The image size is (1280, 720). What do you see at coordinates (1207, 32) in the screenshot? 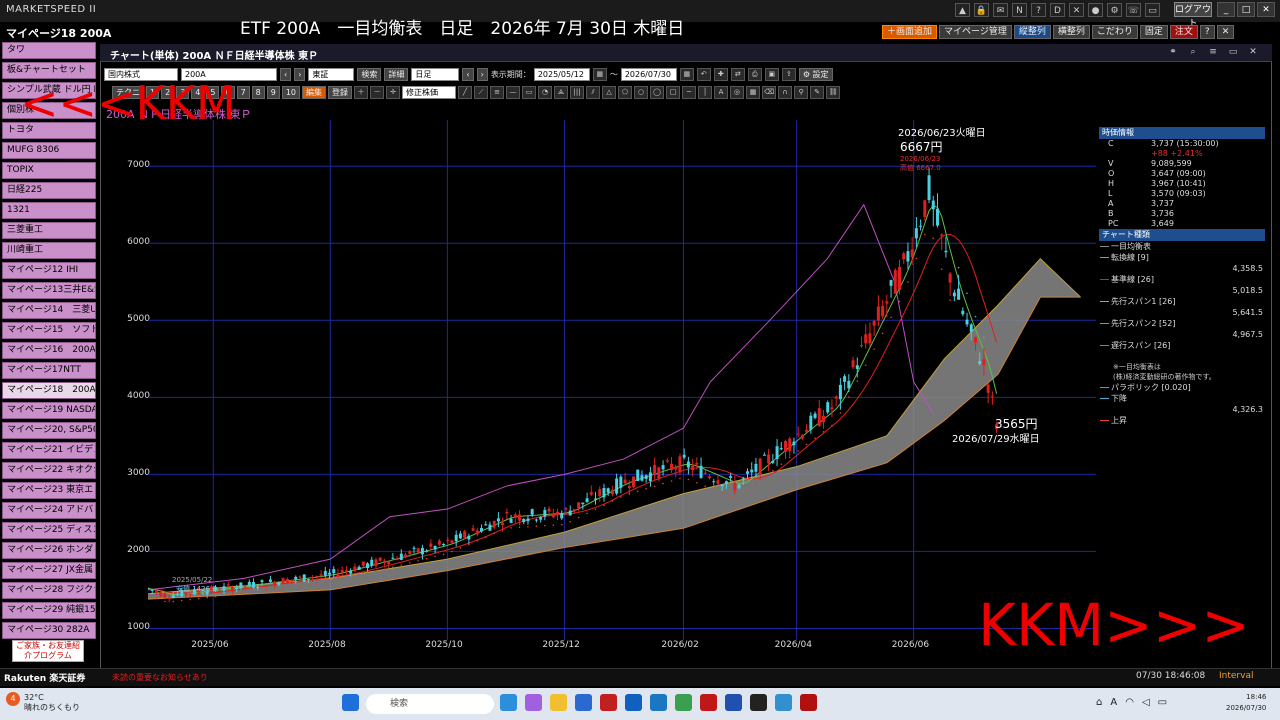
I see `top-button: ?` at bounding box center [1207, 32].